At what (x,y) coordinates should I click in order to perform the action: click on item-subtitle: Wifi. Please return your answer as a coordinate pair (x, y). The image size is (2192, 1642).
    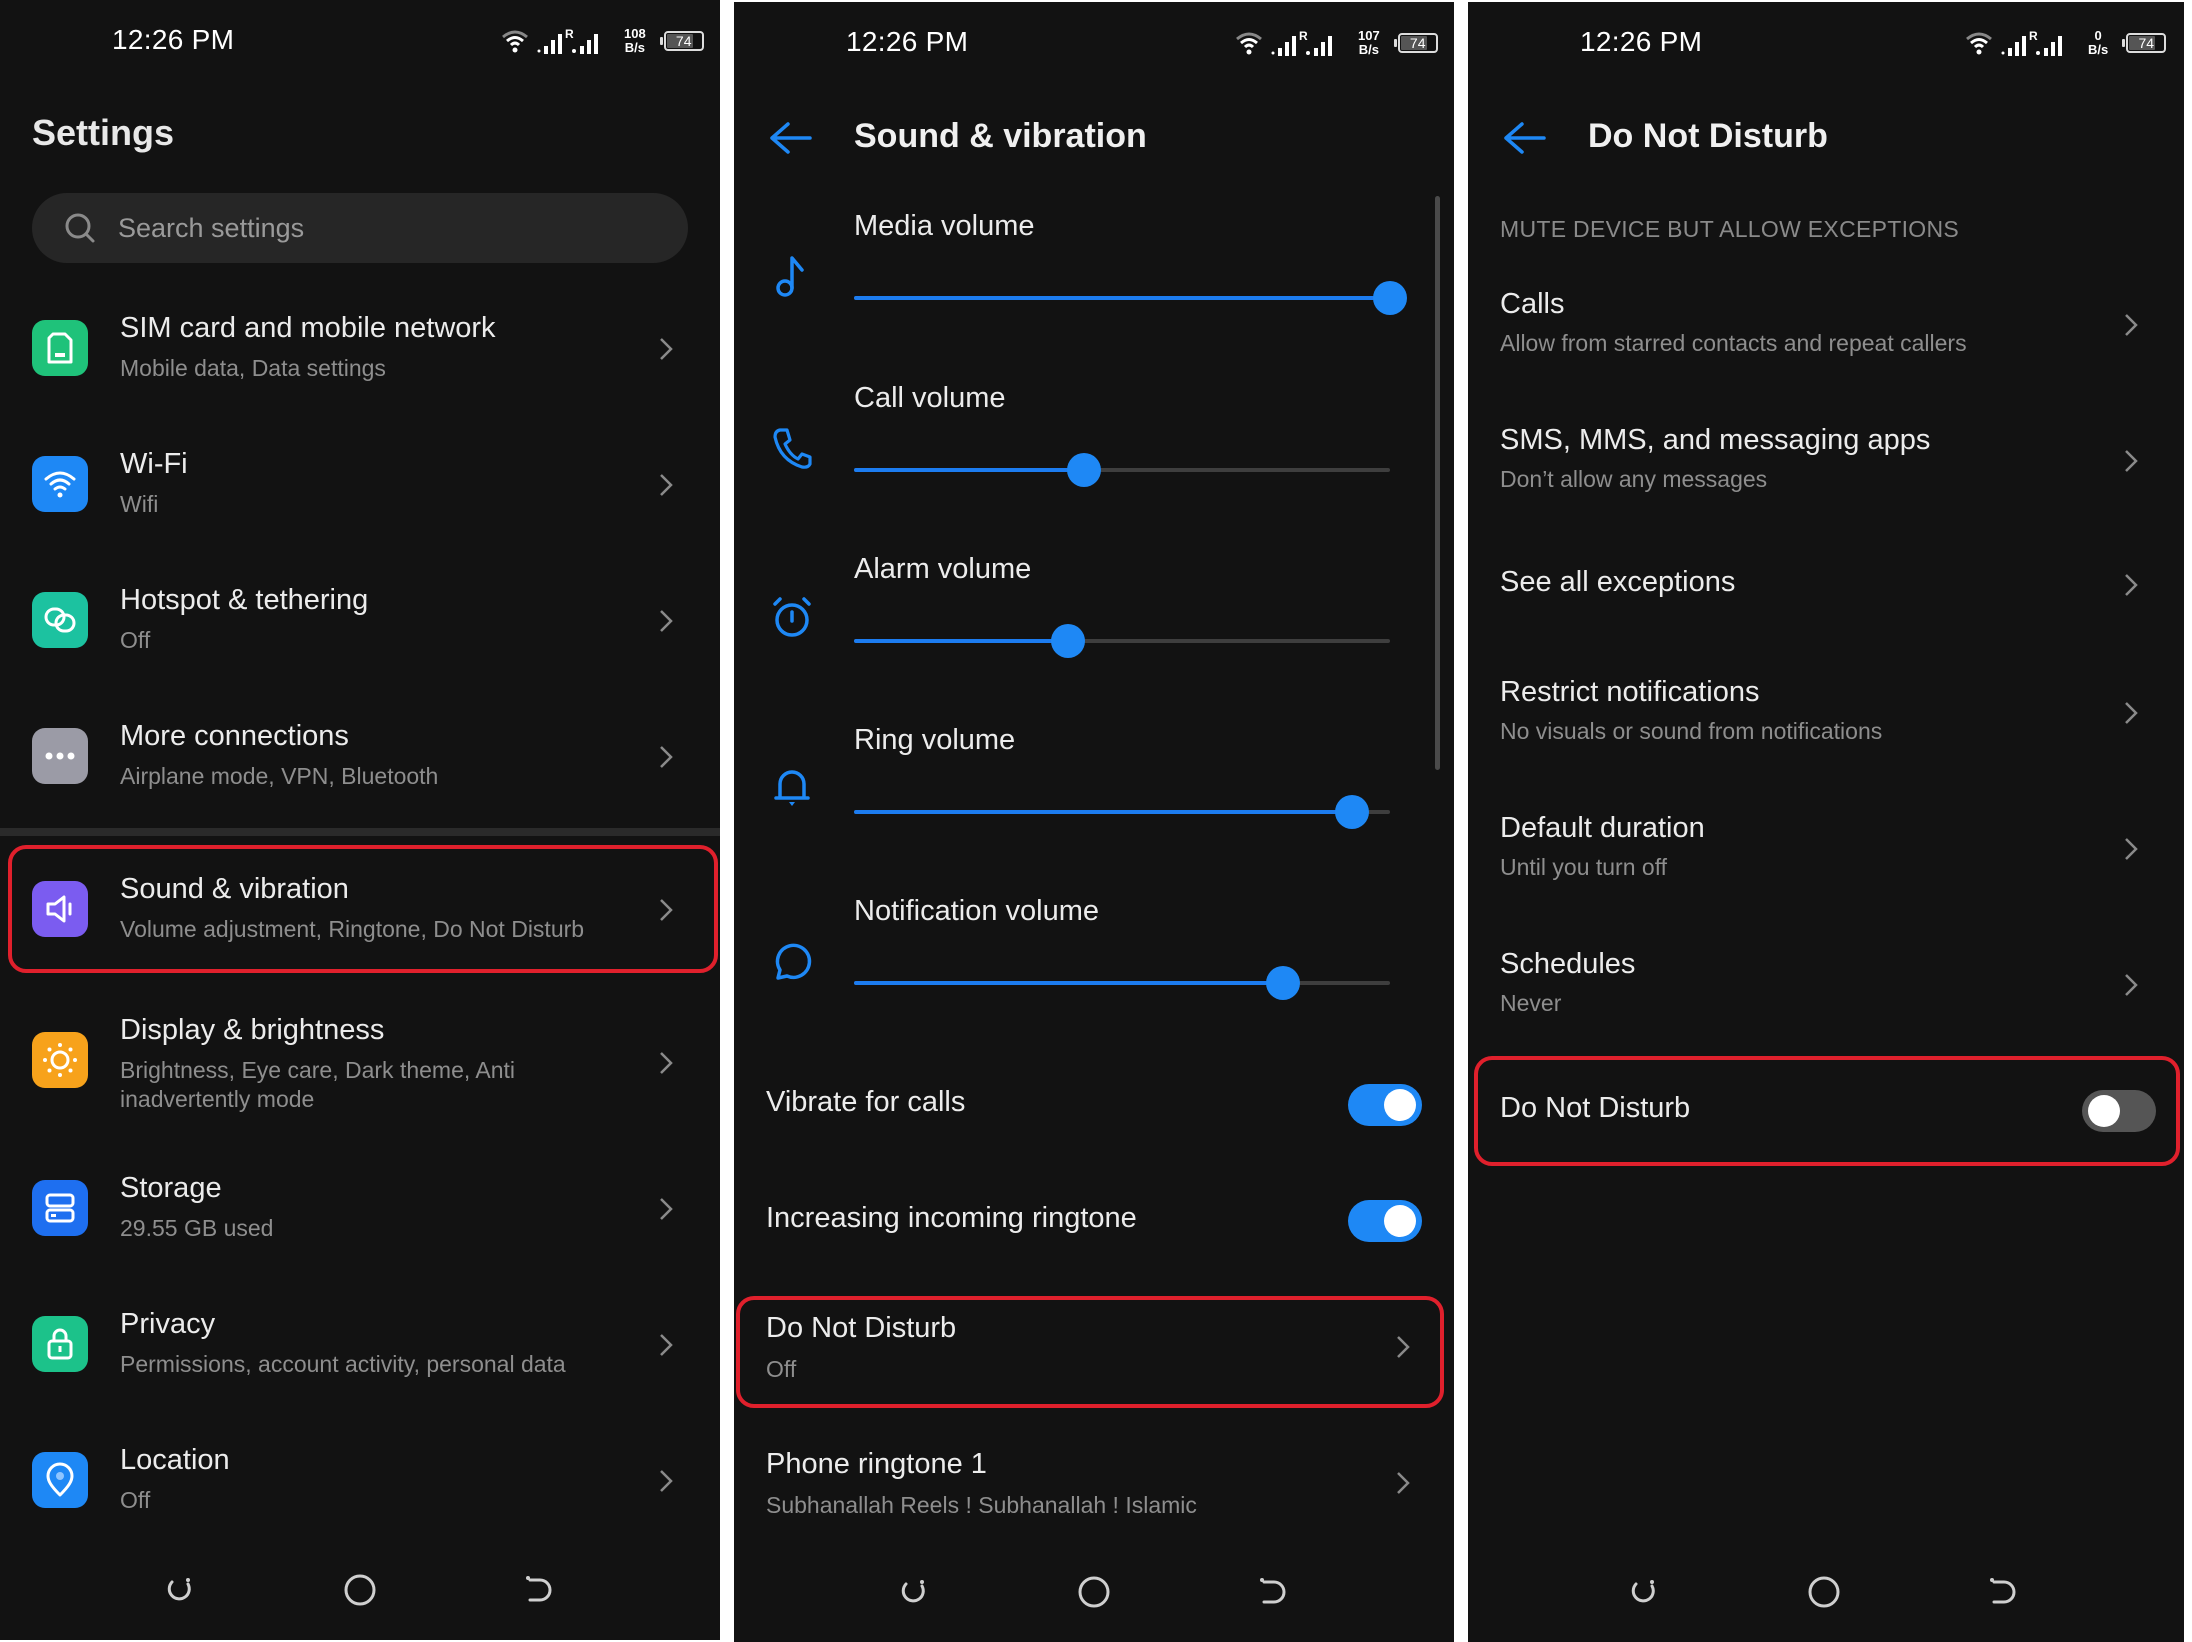
    Looking at the image, I should click on (139, 504).